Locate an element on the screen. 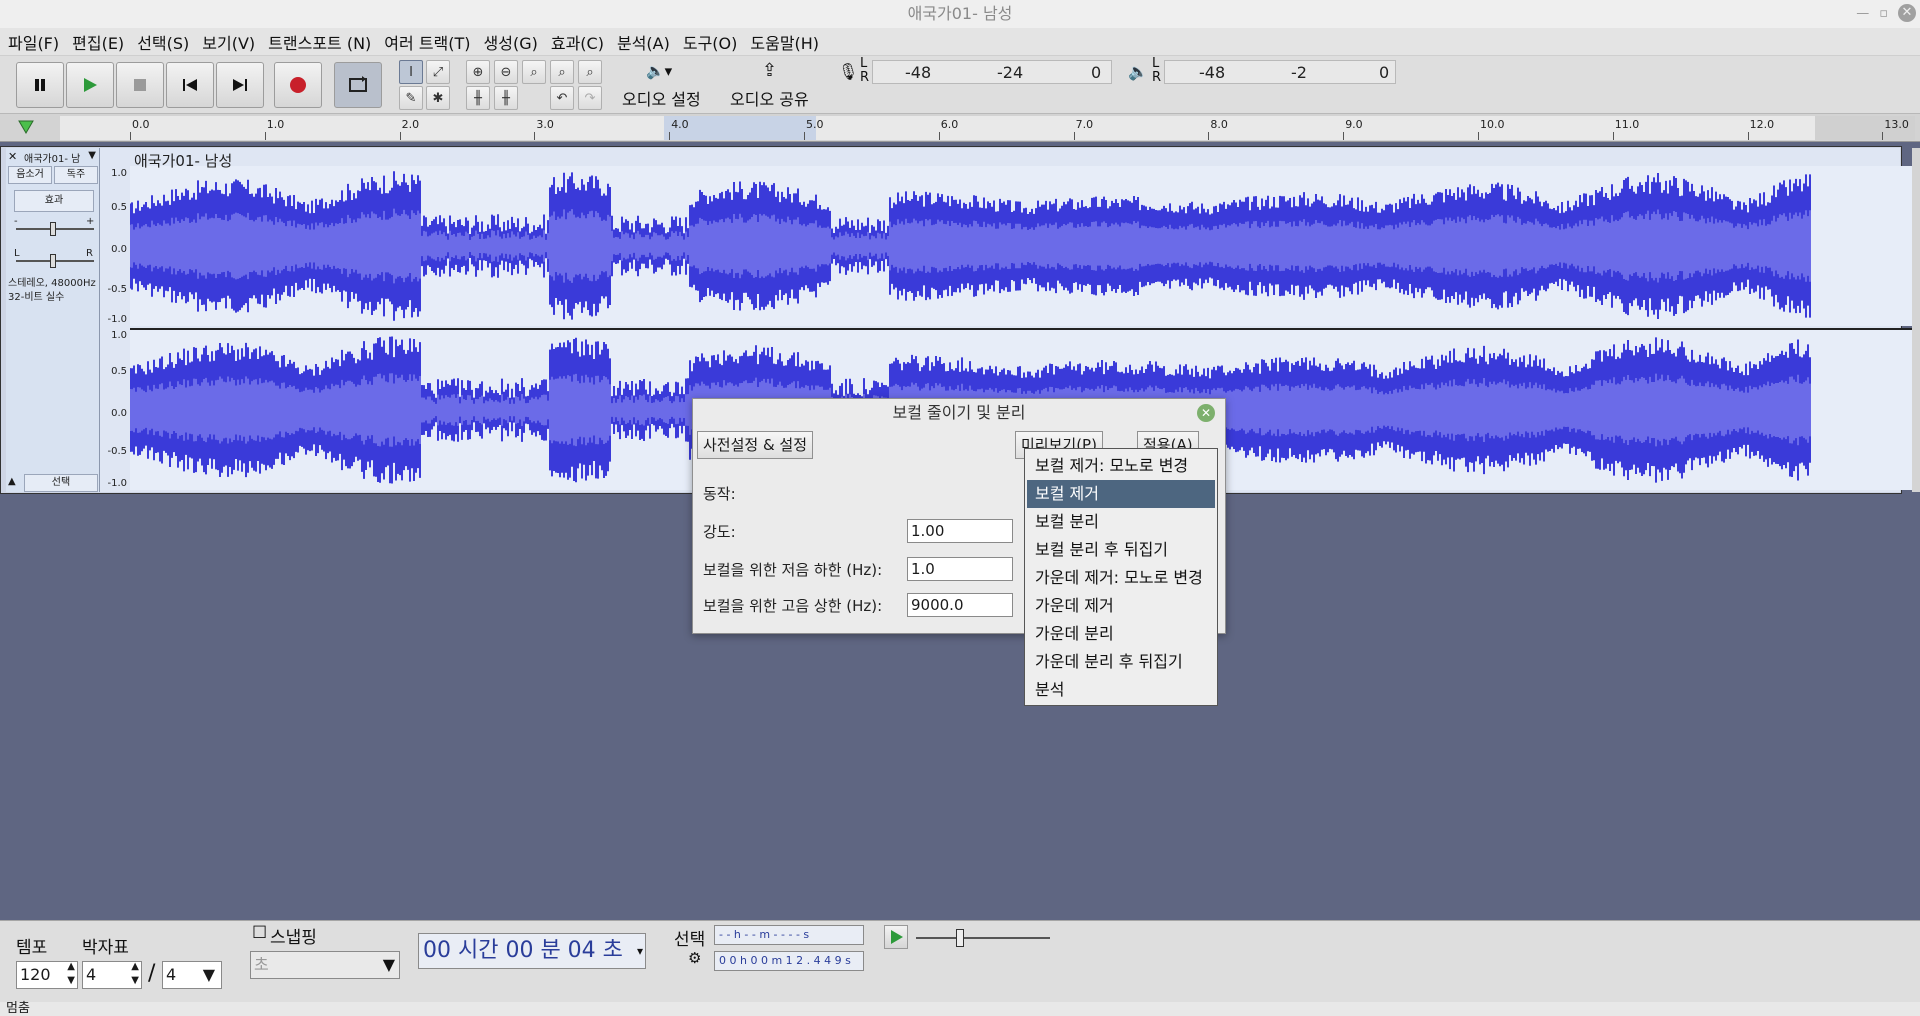  action-option: 가운데 분리 후 뒤집기 is located at coordinates (1121, 662).